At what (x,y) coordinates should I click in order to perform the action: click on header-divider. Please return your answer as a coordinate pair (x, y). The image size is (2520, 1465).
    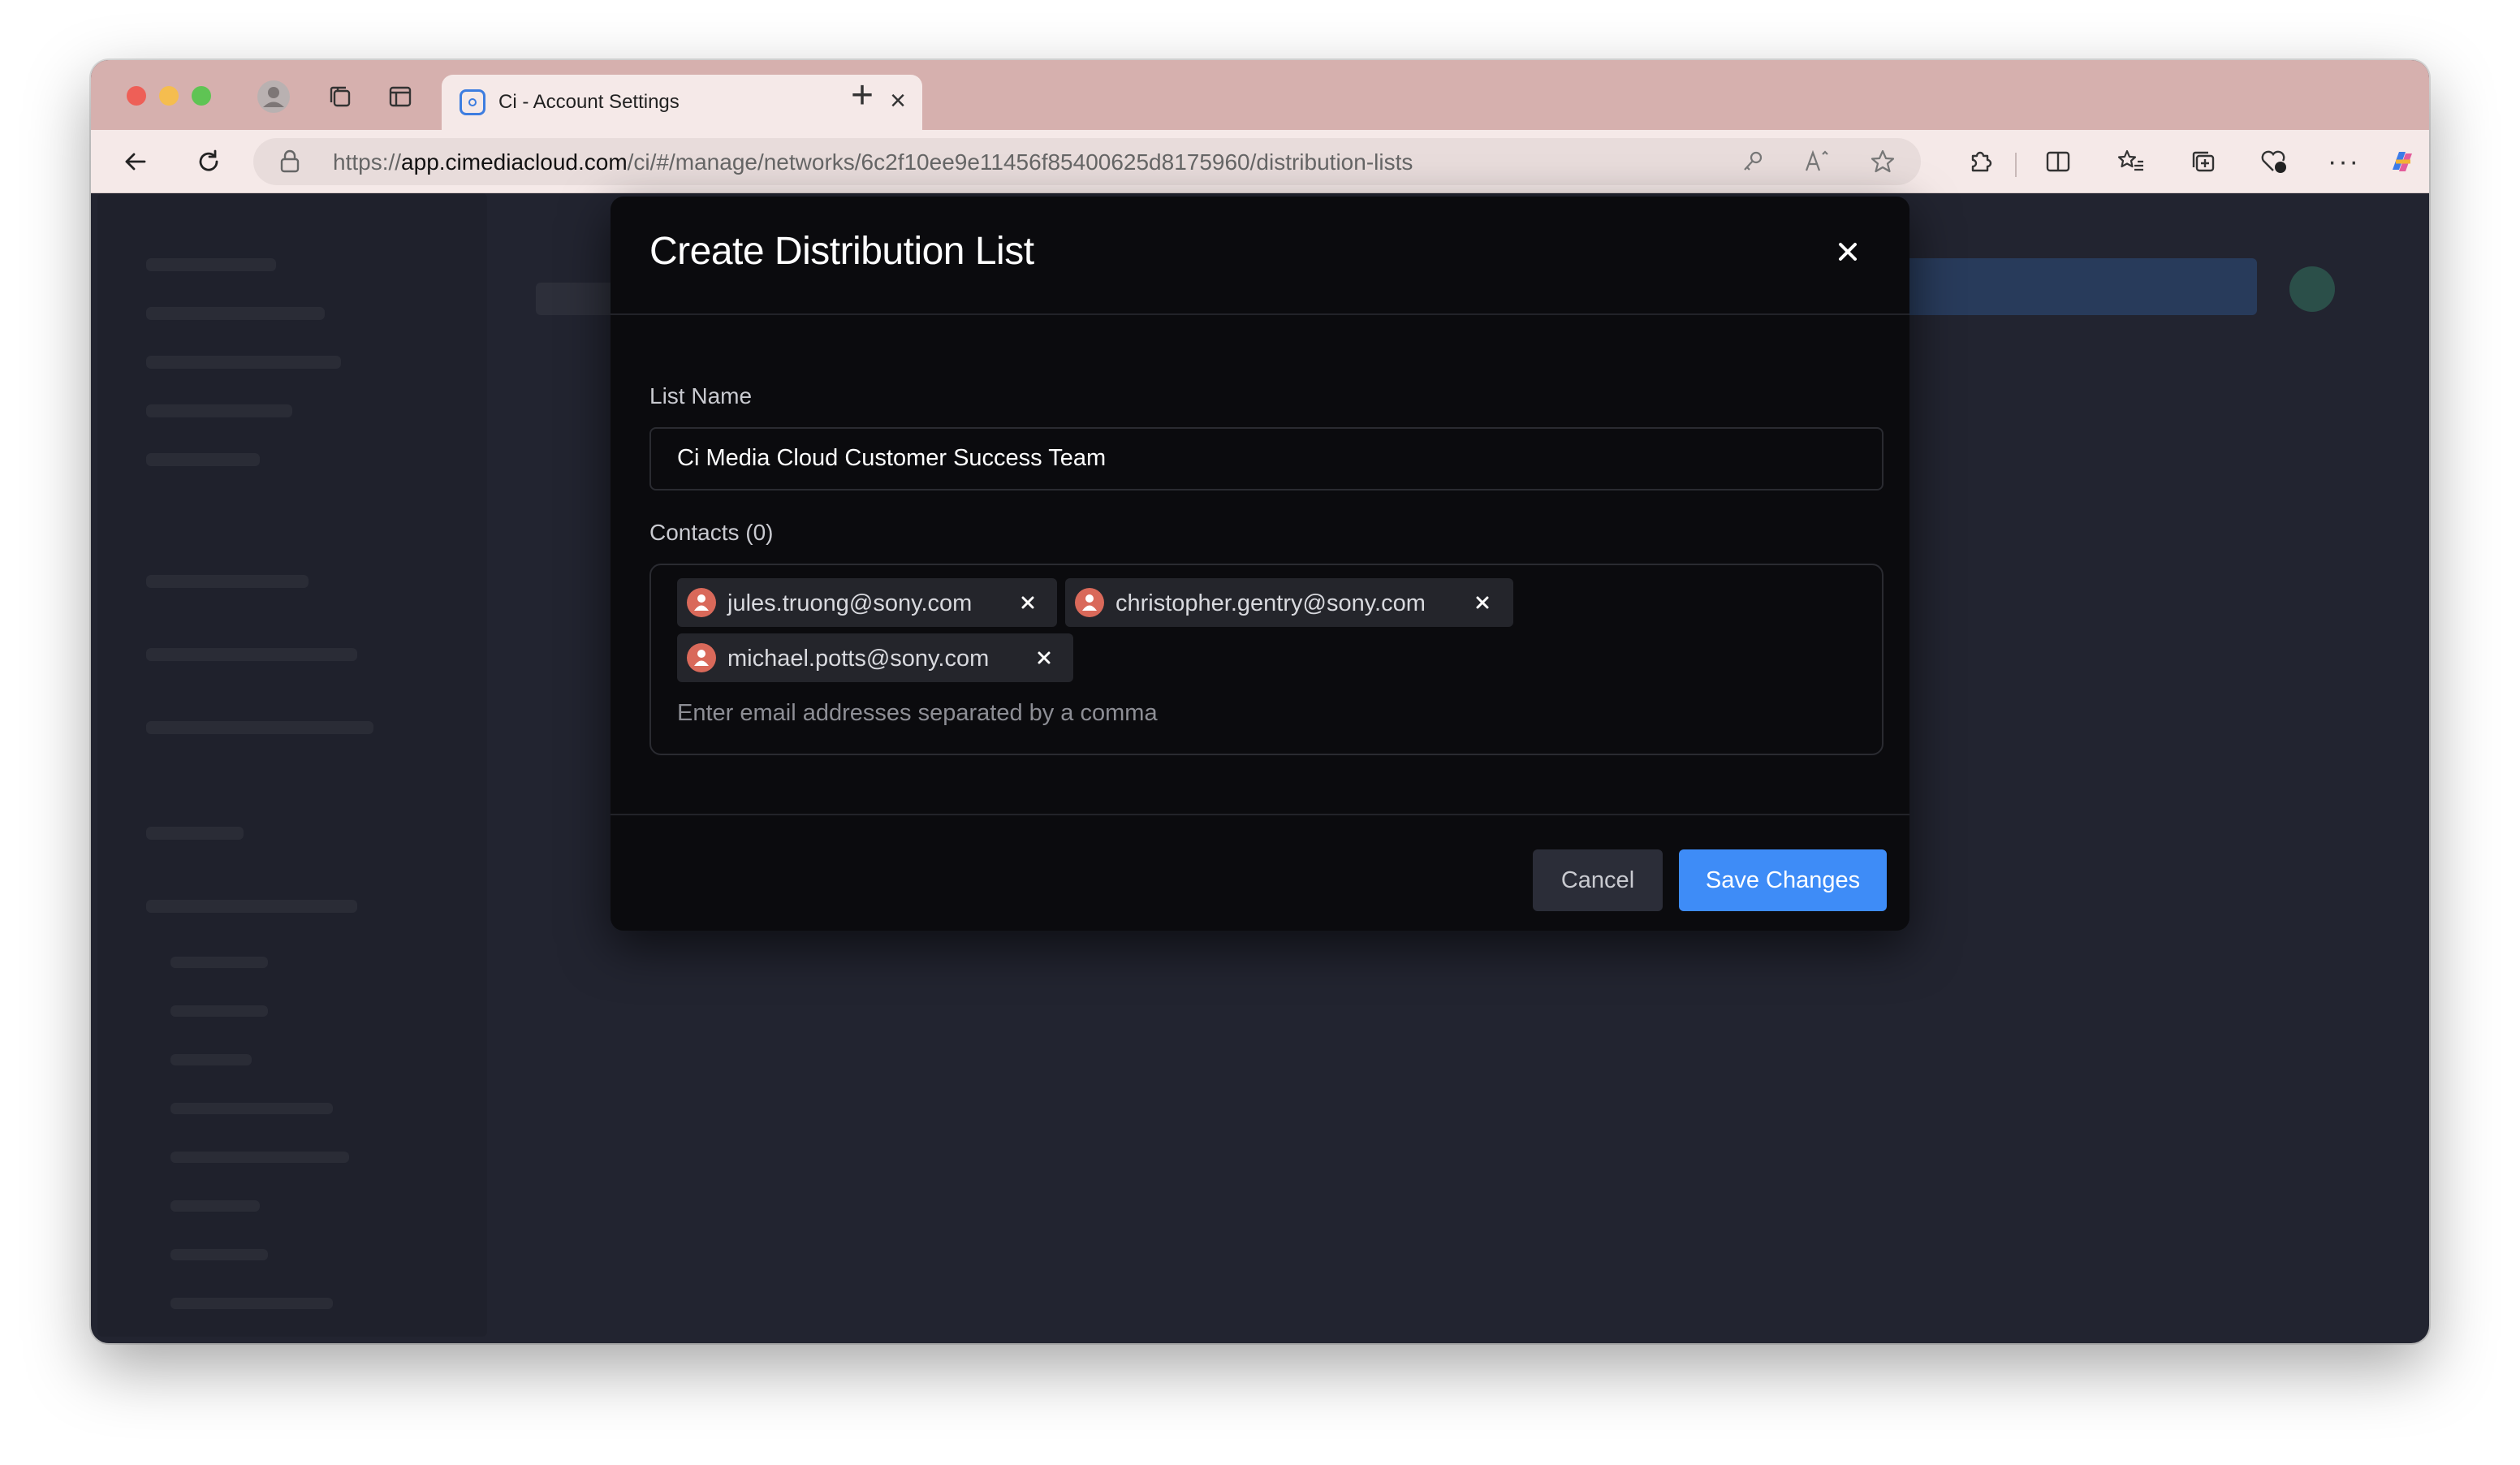
    Looking at the image, I should click on (1260, 314).